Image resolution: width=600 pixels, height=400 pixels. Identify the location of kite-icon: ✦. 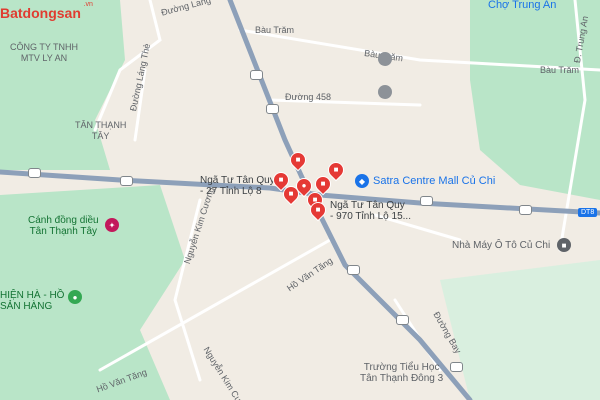
(112, 225).